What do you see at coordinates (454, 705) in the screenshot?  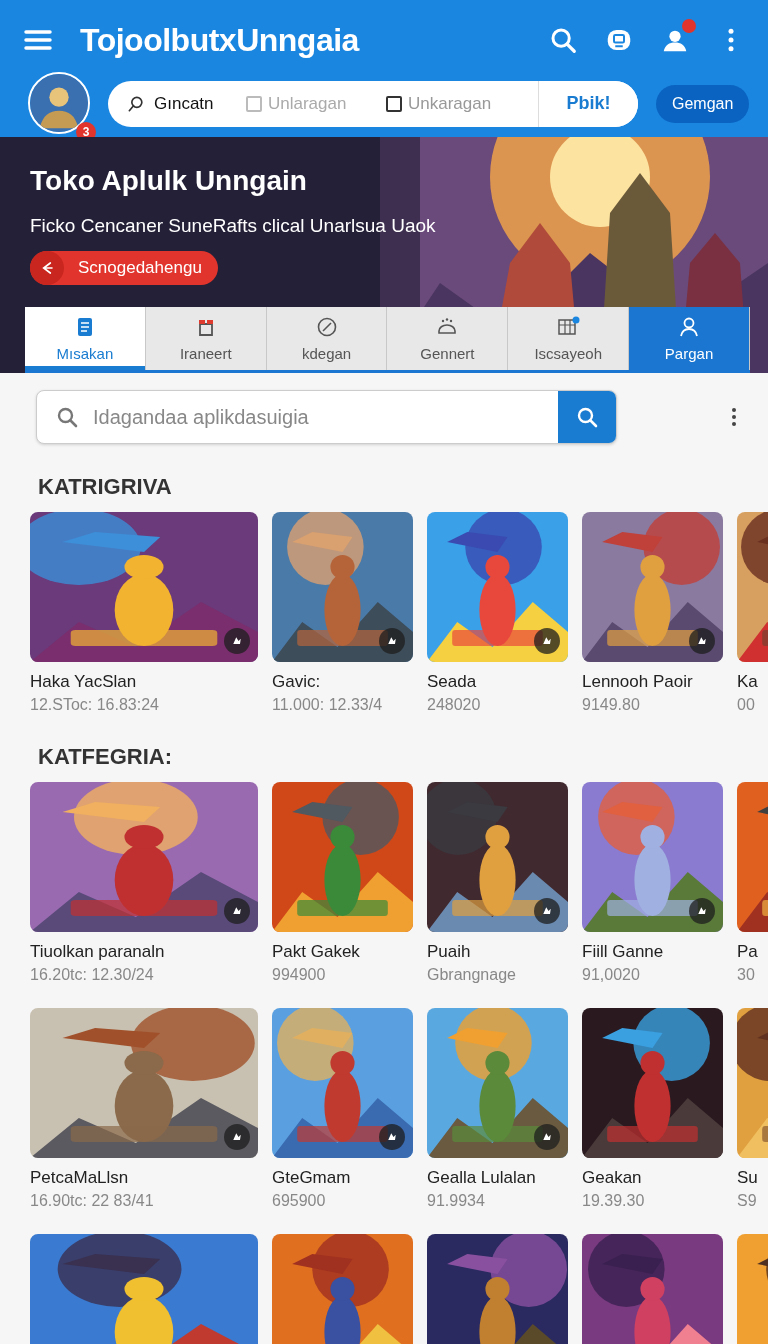 I see `app-info: 248020` at bounding box center [454, 705].